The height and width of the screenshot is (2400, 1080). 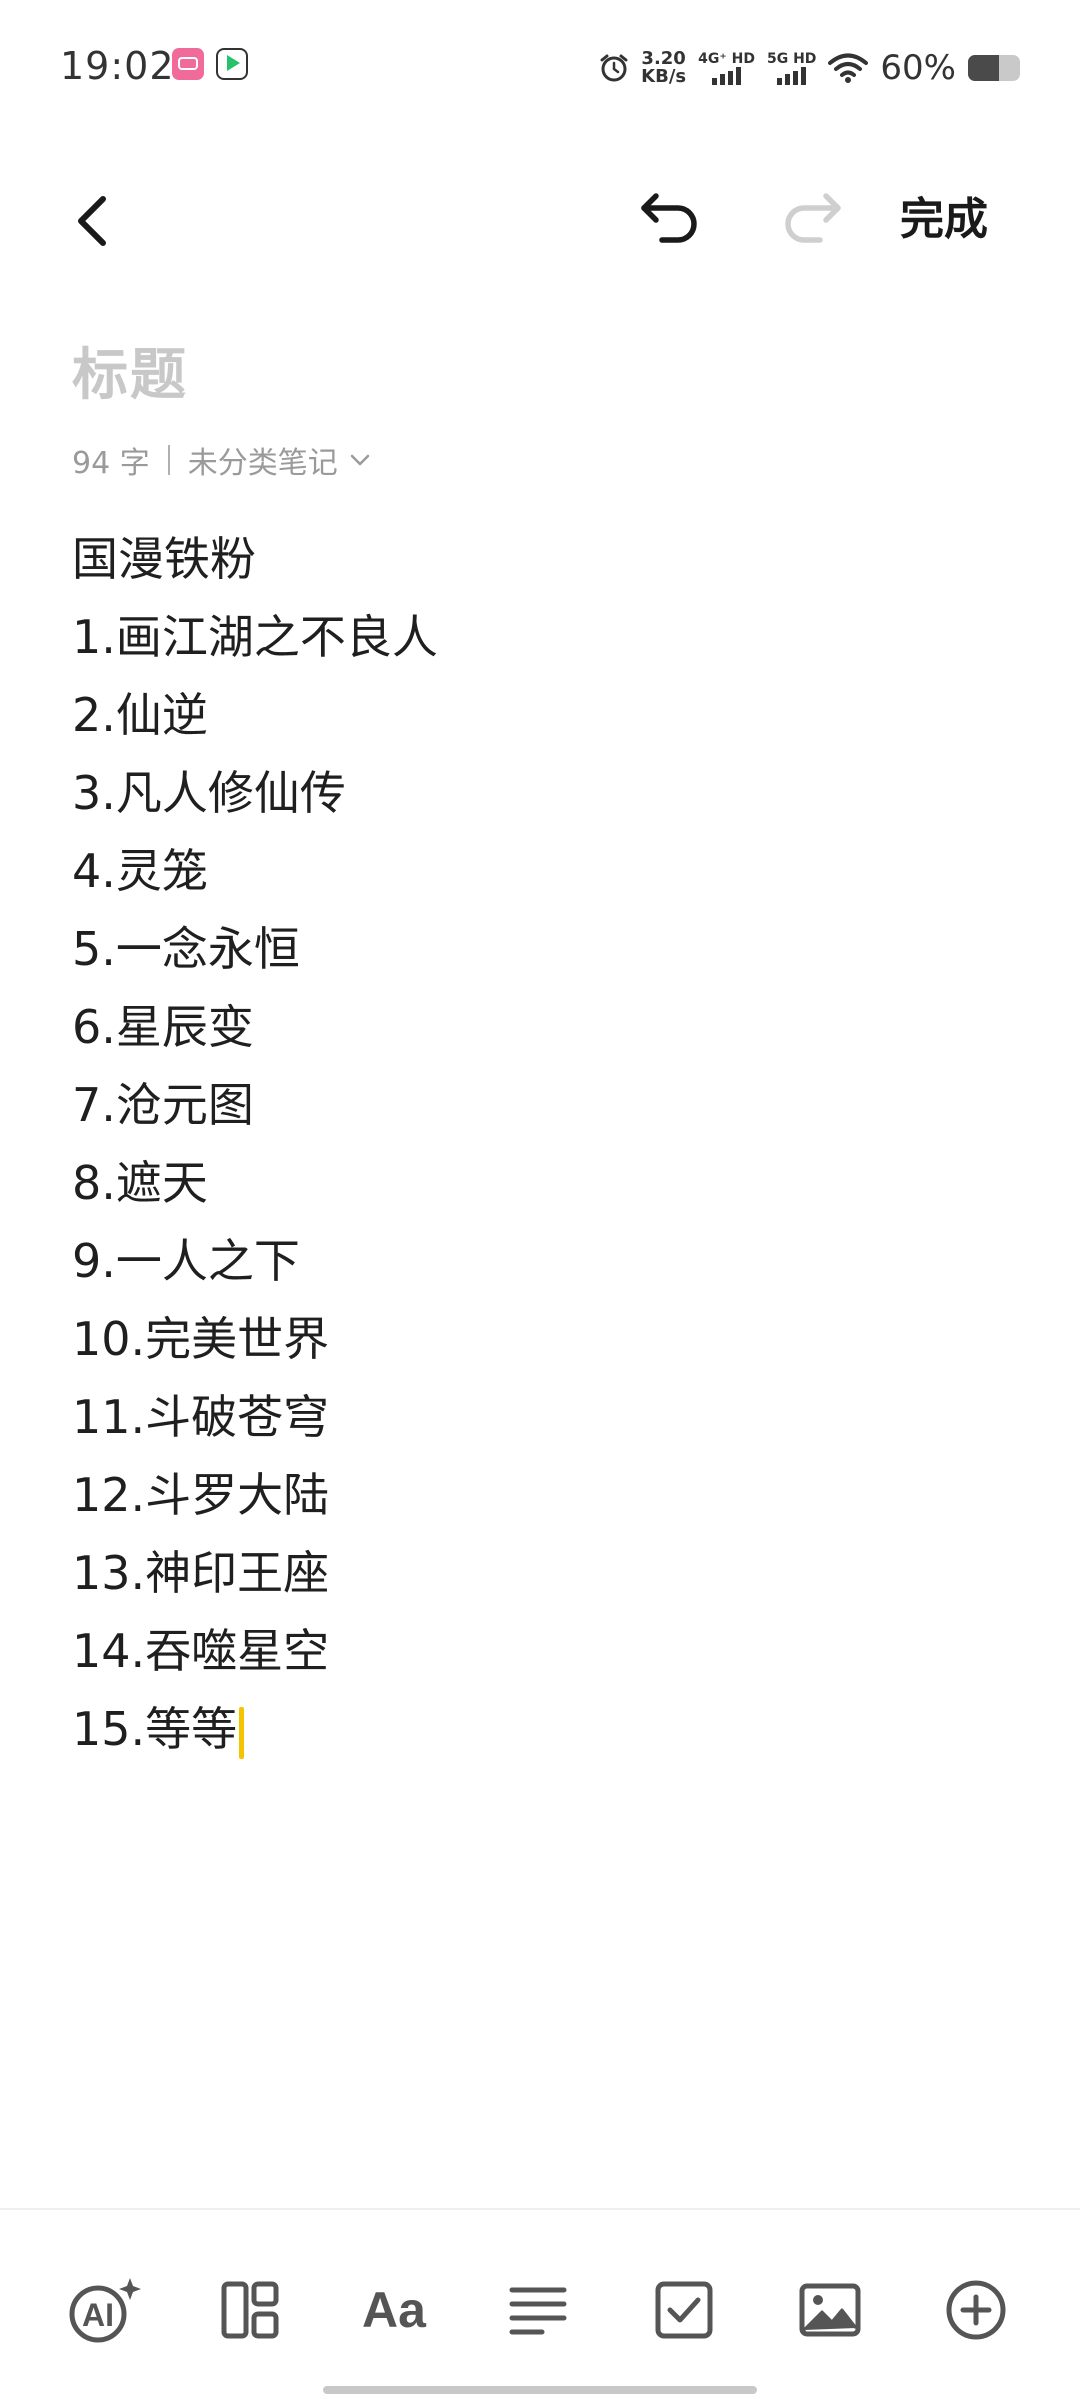 I want to click on checklist-button, so click(x=684, y=2310).